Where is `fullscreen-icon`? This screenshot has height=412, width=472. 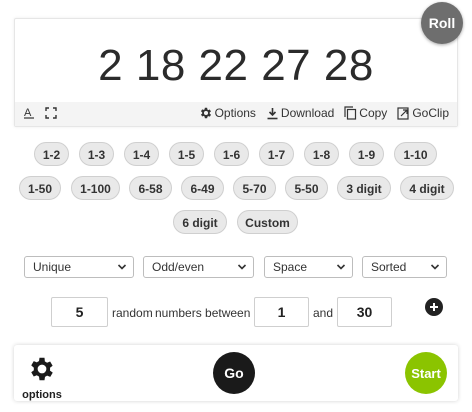 fullscreen-icon is located at coordinates (51, 112).